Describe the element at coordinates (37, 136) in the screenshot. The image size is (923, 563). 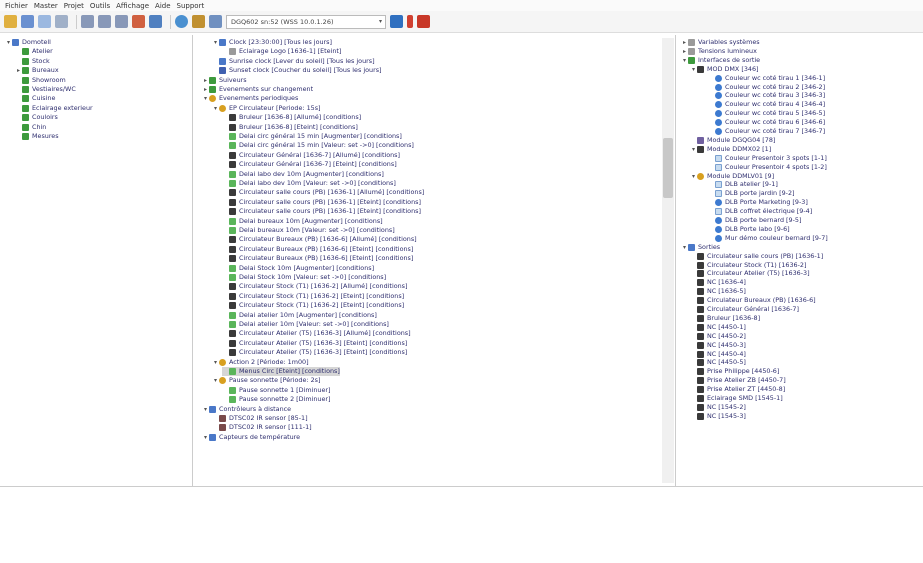
I see `tree-item: Mesures` at that location.